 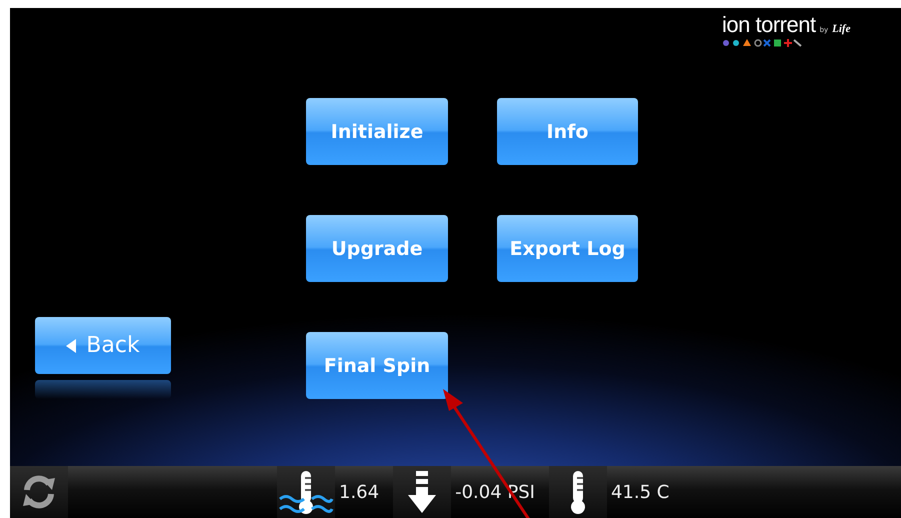 I want to click on sensor-reading: 41.5 C, so click(x=640, y=492).